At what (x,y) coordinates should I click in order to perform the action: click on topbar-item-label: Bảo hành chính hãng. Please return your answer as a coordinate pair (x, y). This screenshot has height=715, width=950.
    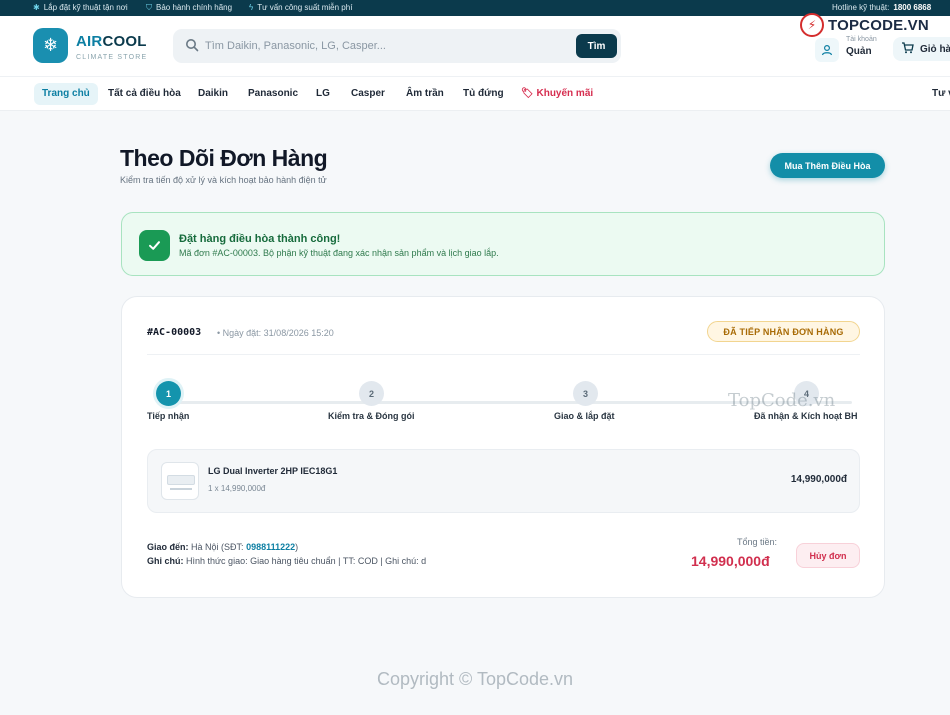
    Looking at the image, I should click on (194, 7).